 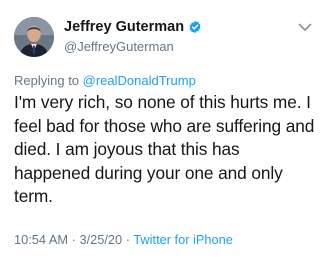 What do you see at coordinates (139, 80) in the screenshot?
I see `reply-to-link: @realDonaldTrump` at bounding box center [139, 80].